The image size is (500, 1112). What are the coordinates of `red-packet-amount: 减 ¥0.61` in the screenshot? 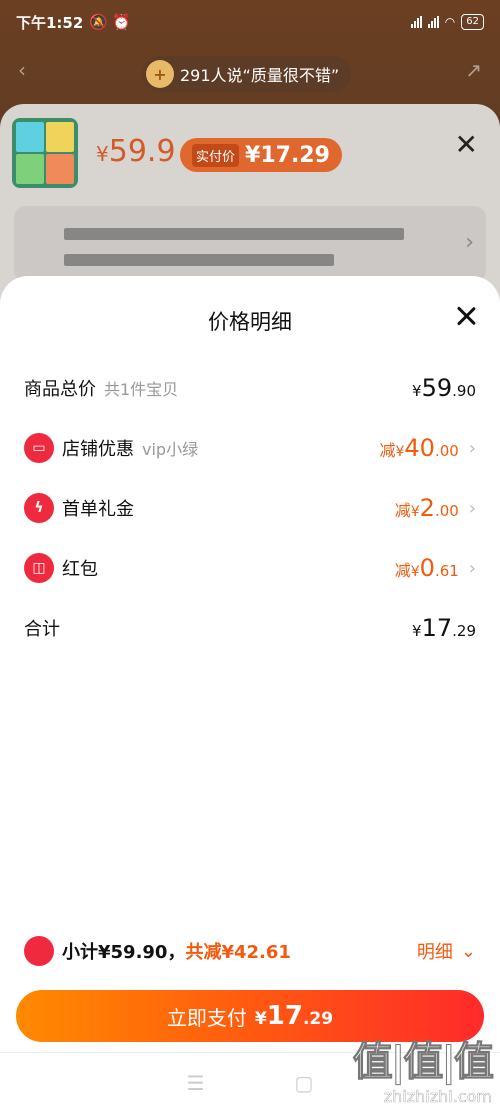 It's located at (426, 568).